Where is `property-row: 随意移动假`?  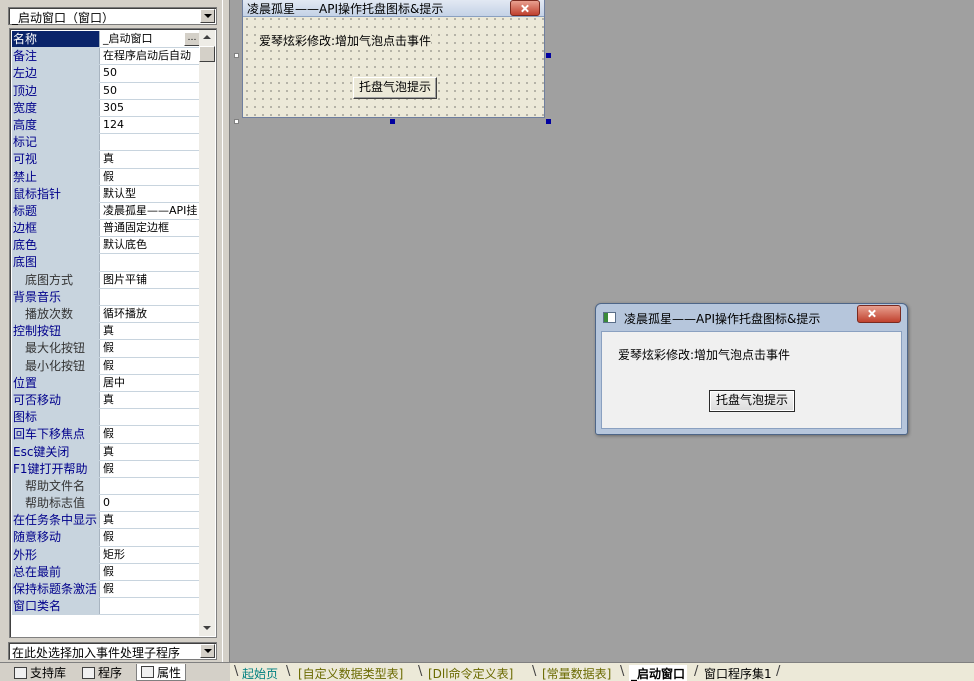
property-row: 随意移动假 is located at coordinates (106, 538).